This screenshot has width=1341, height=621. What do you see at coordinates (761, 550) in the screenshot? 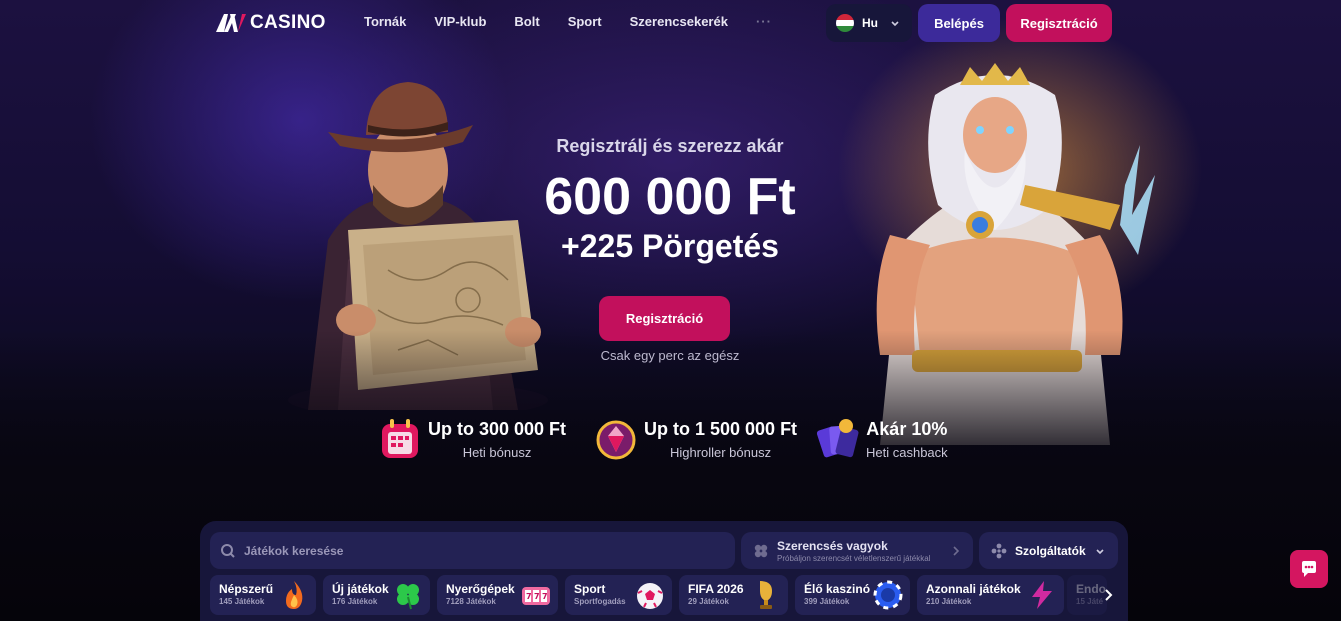
I see `clover-outline-icon` at bounding box center [761, 550].